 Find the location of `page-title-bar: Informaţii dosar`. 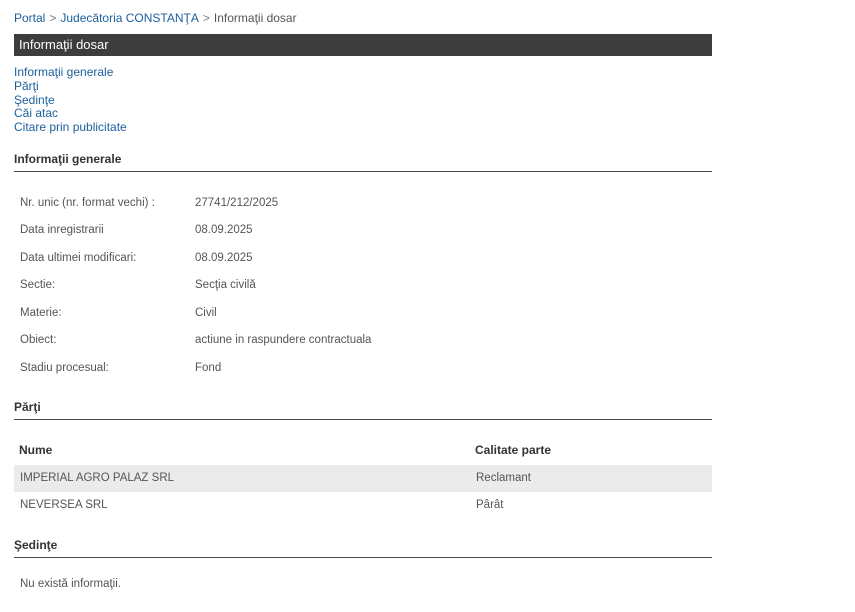

page-title-bar: Informaţii dosar is located at coordinates (363, 45).